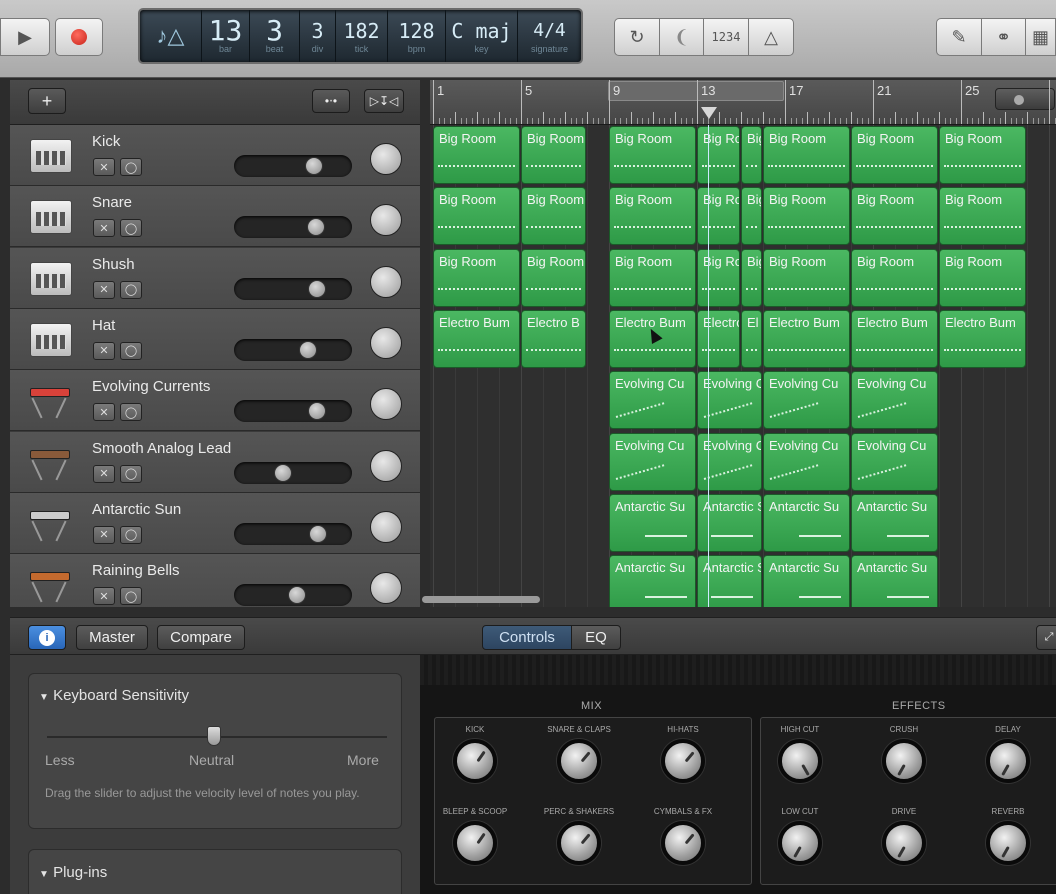 This screenshot has height=894, width=1056. What do you see at coordinates (25, 37) in the screenshot?
I see `play-button: ▶` at bounding box center [25, 37].